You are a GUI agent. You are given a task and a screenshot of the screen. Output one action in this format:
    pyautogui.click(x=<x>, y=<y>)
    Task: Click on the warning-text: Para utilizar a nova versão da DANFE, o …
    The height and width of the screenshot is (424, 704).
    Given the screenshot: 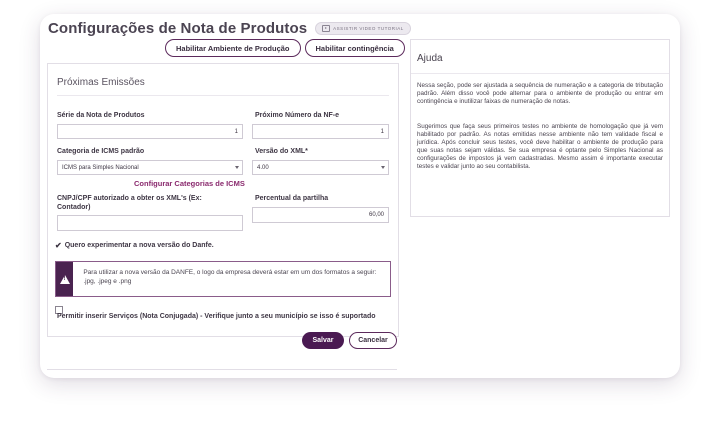 What is the action you would take?
    pyautogui.click(x=230, y=277)
    